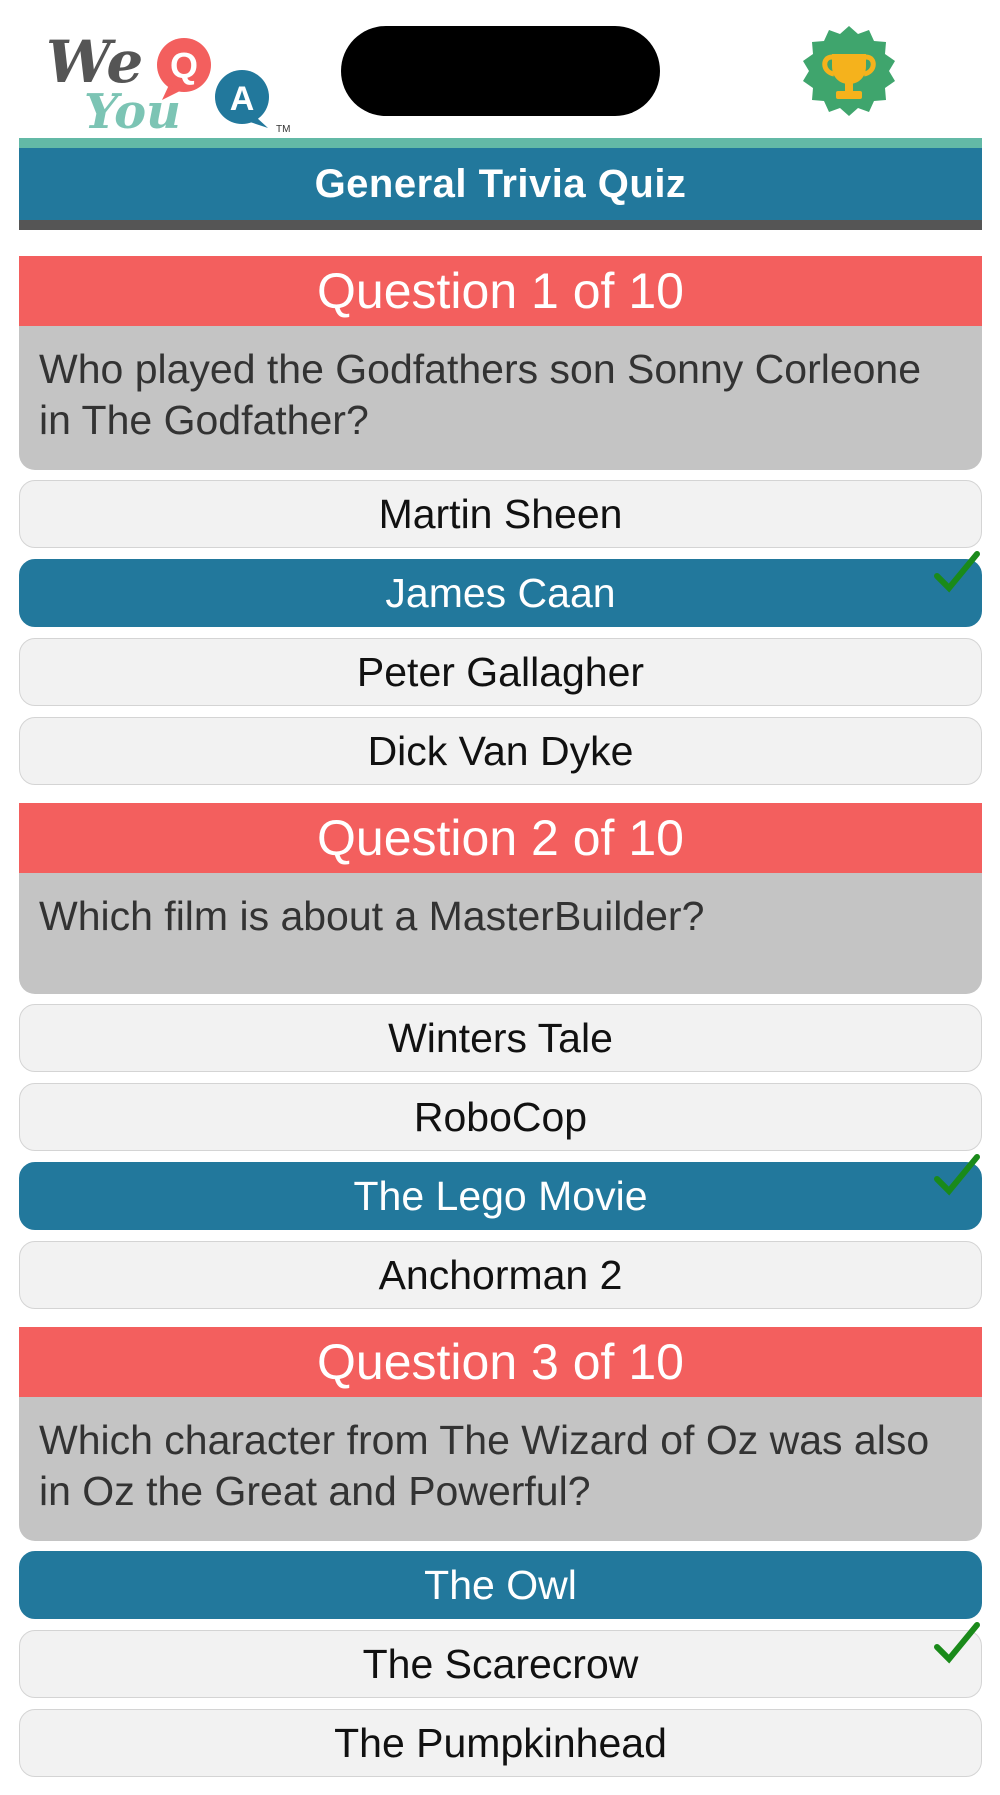 This screenshot has height=1795, width=1000. I want to click on answer-label: James Caan, so click(500, 592).